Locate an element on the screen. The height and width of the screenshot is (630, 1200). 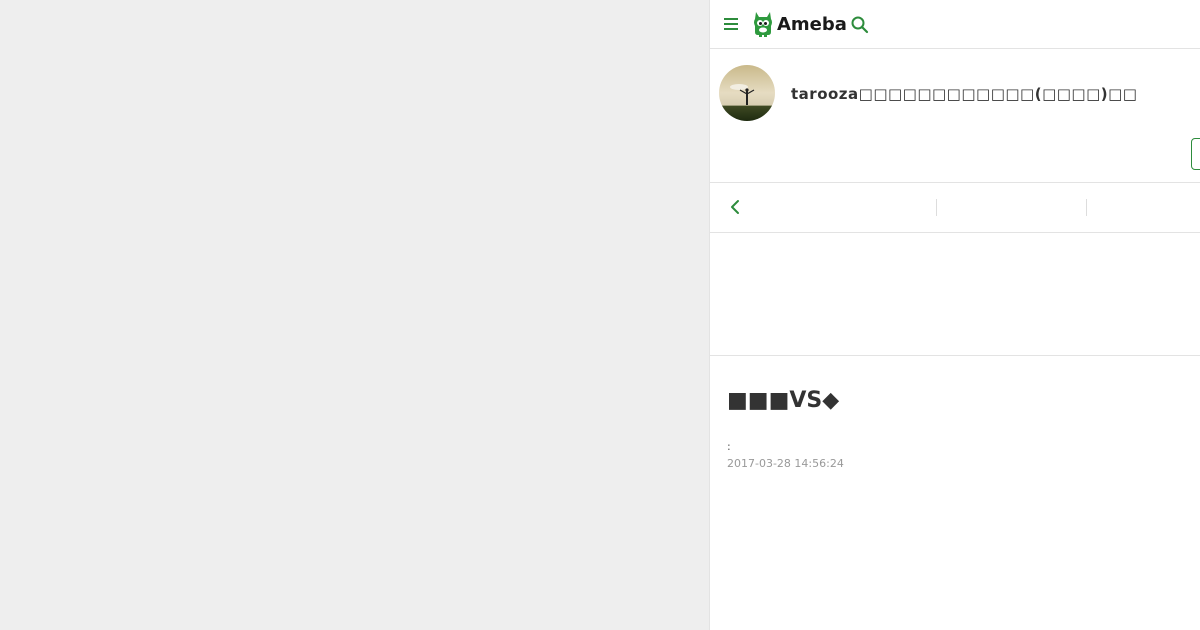
ad-area is located at coordinates (955, 294).